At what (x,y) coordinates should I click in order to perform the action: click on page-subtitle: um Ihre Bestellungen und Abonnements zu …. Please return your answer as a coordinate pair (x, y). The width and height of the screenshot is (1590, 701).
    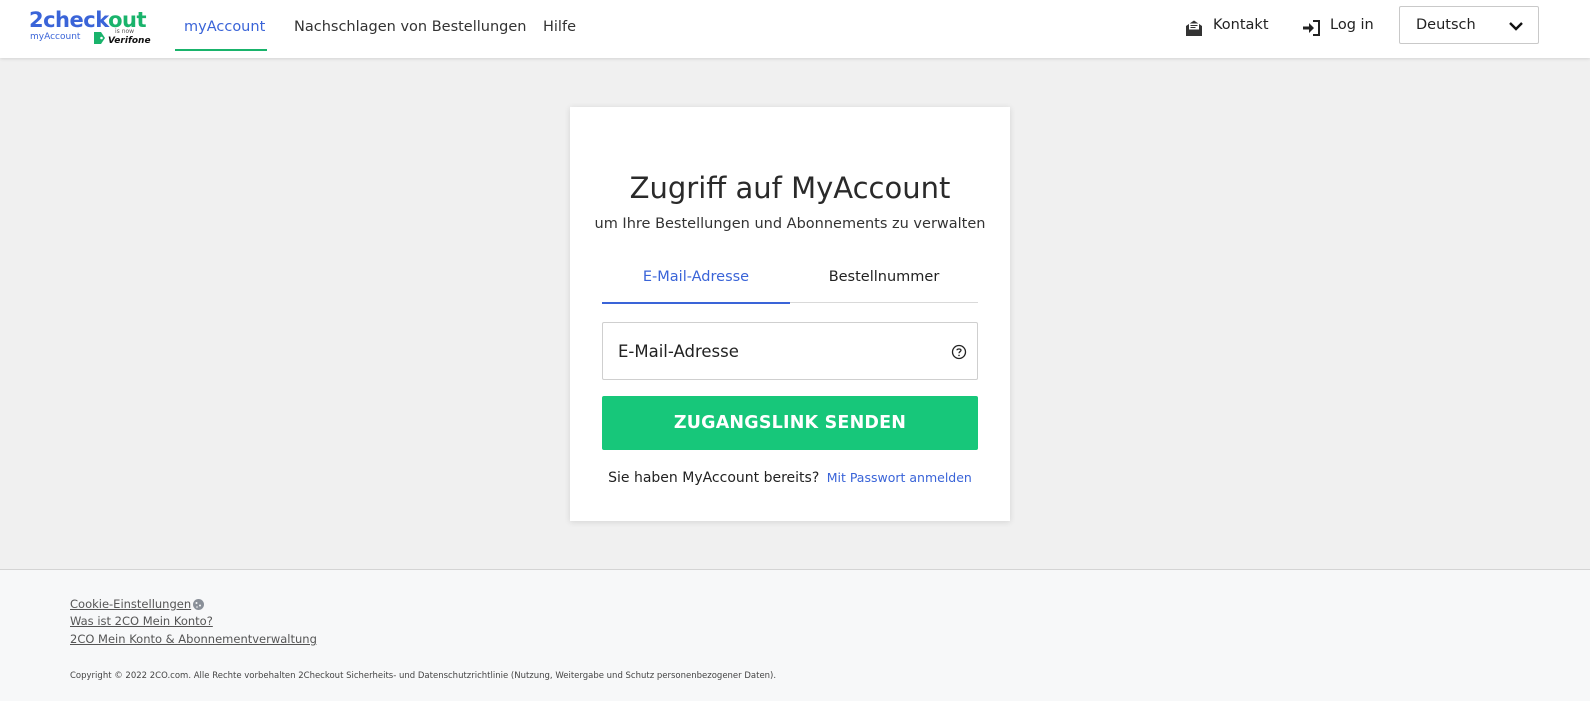
    Looking at the image, I should click on (790, 224).